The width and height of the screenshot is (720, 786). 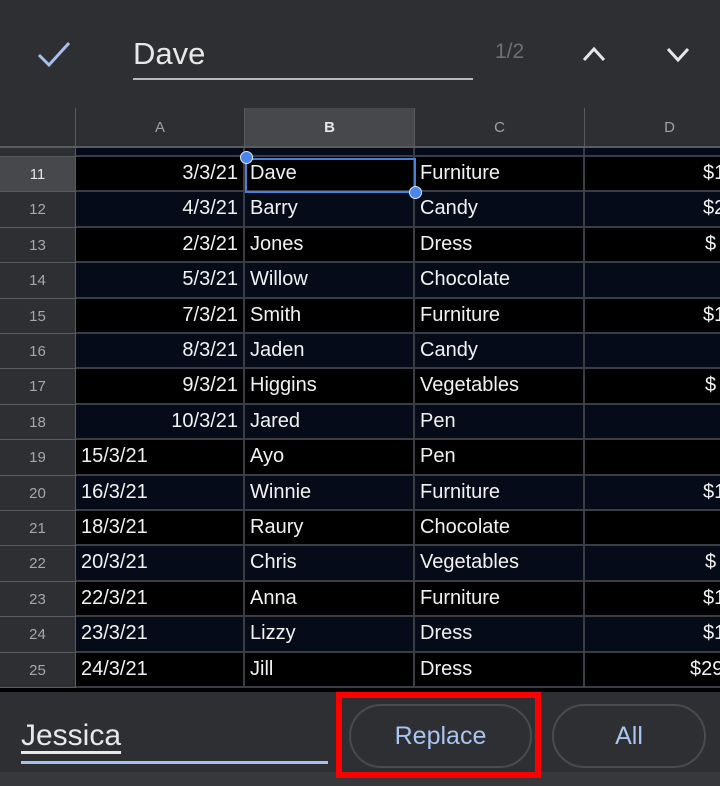 I want to click on cell-b15: Smith, so click(x=330, y=316).